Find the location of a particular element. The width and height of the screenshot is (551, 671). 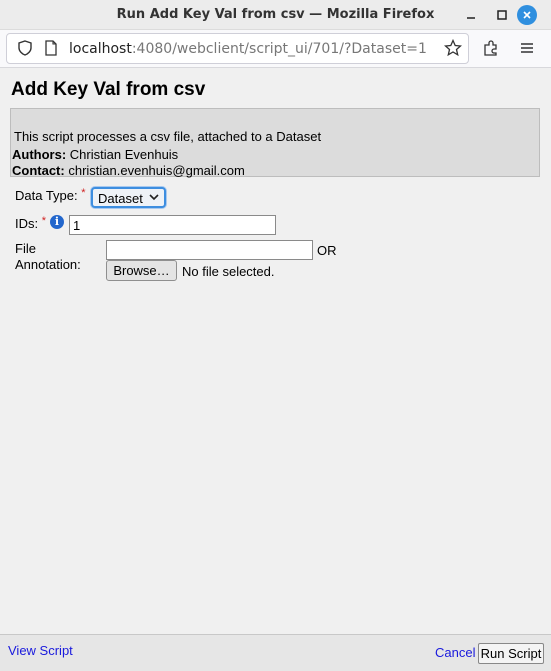

data-type-label-row: Data Type: * is located at coordinates (50, 195).